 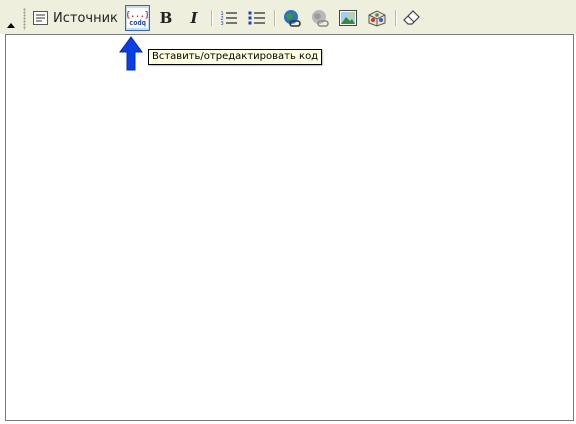 I want to click on pointer-arrow-icon, so click(x=131, y=53).